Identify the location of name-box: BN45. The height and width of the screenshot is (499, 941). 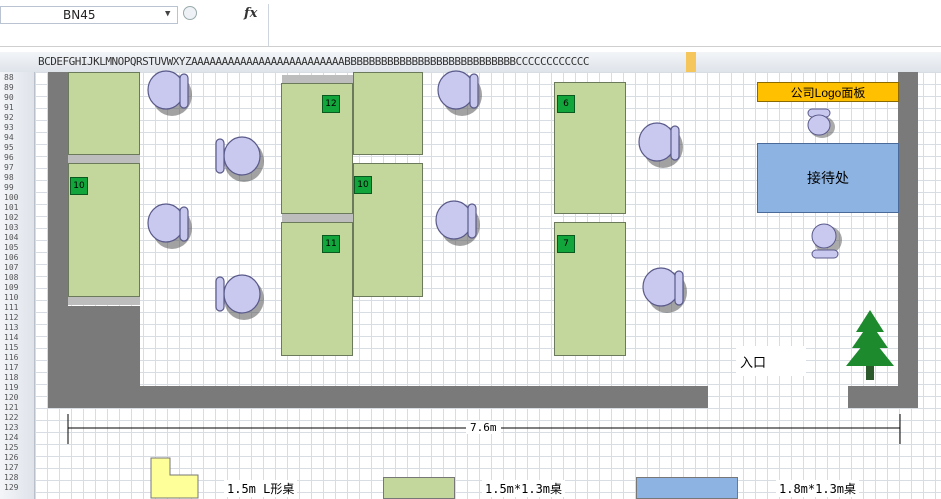
(89, 15).